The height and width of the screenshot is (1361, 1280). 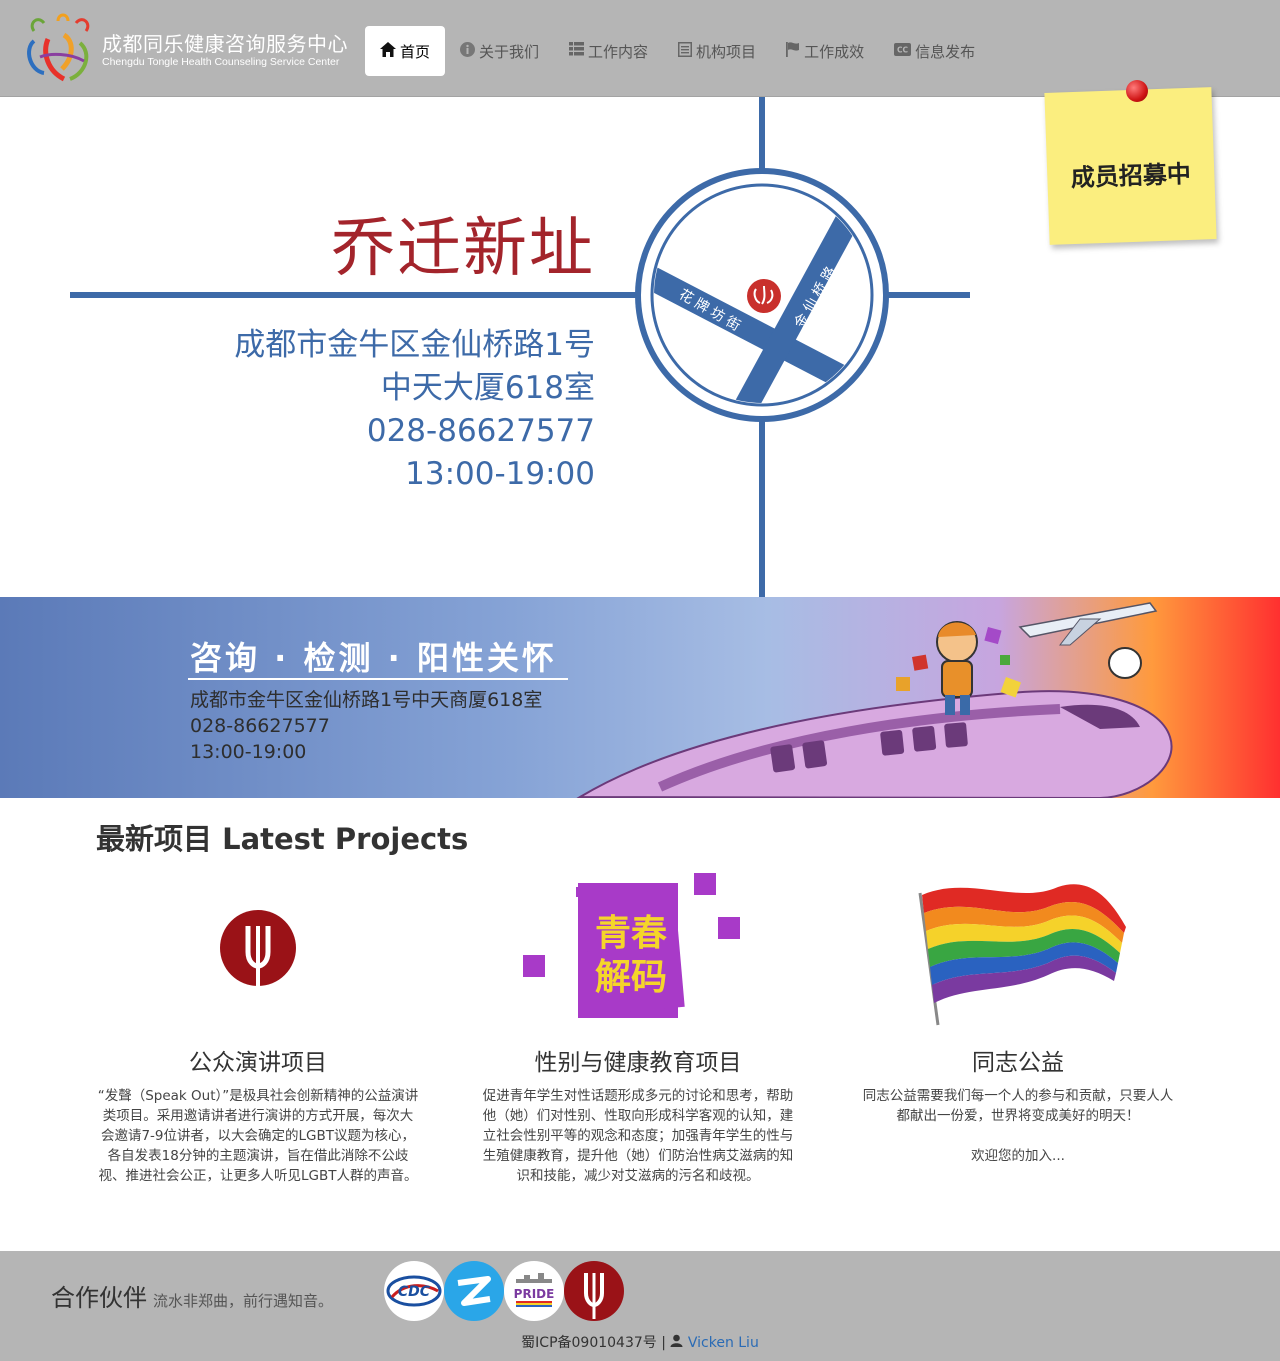 I want to click on cdc-logo: CDC, so click(x=414, y=1291).